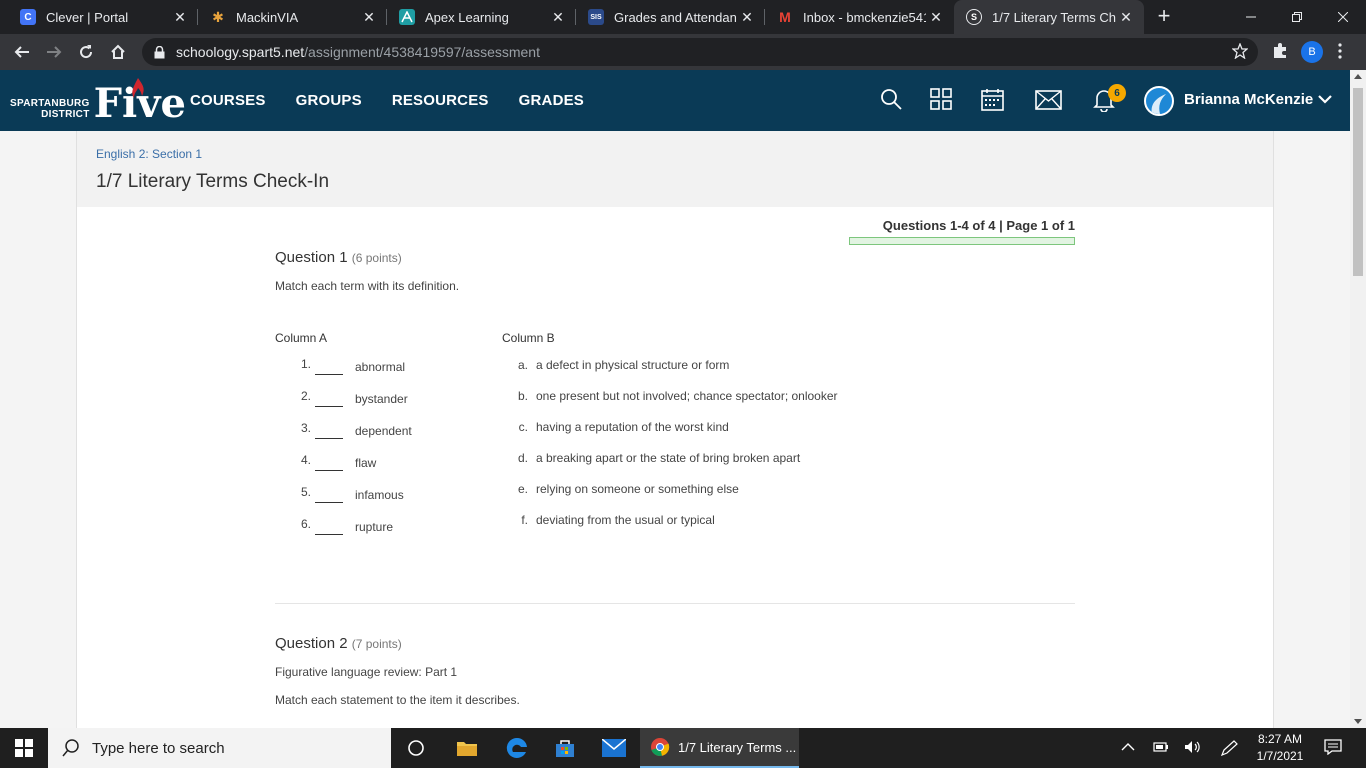  I want to click on question-2-line-1: Figurative language review: Part 1, so click(366, 672).